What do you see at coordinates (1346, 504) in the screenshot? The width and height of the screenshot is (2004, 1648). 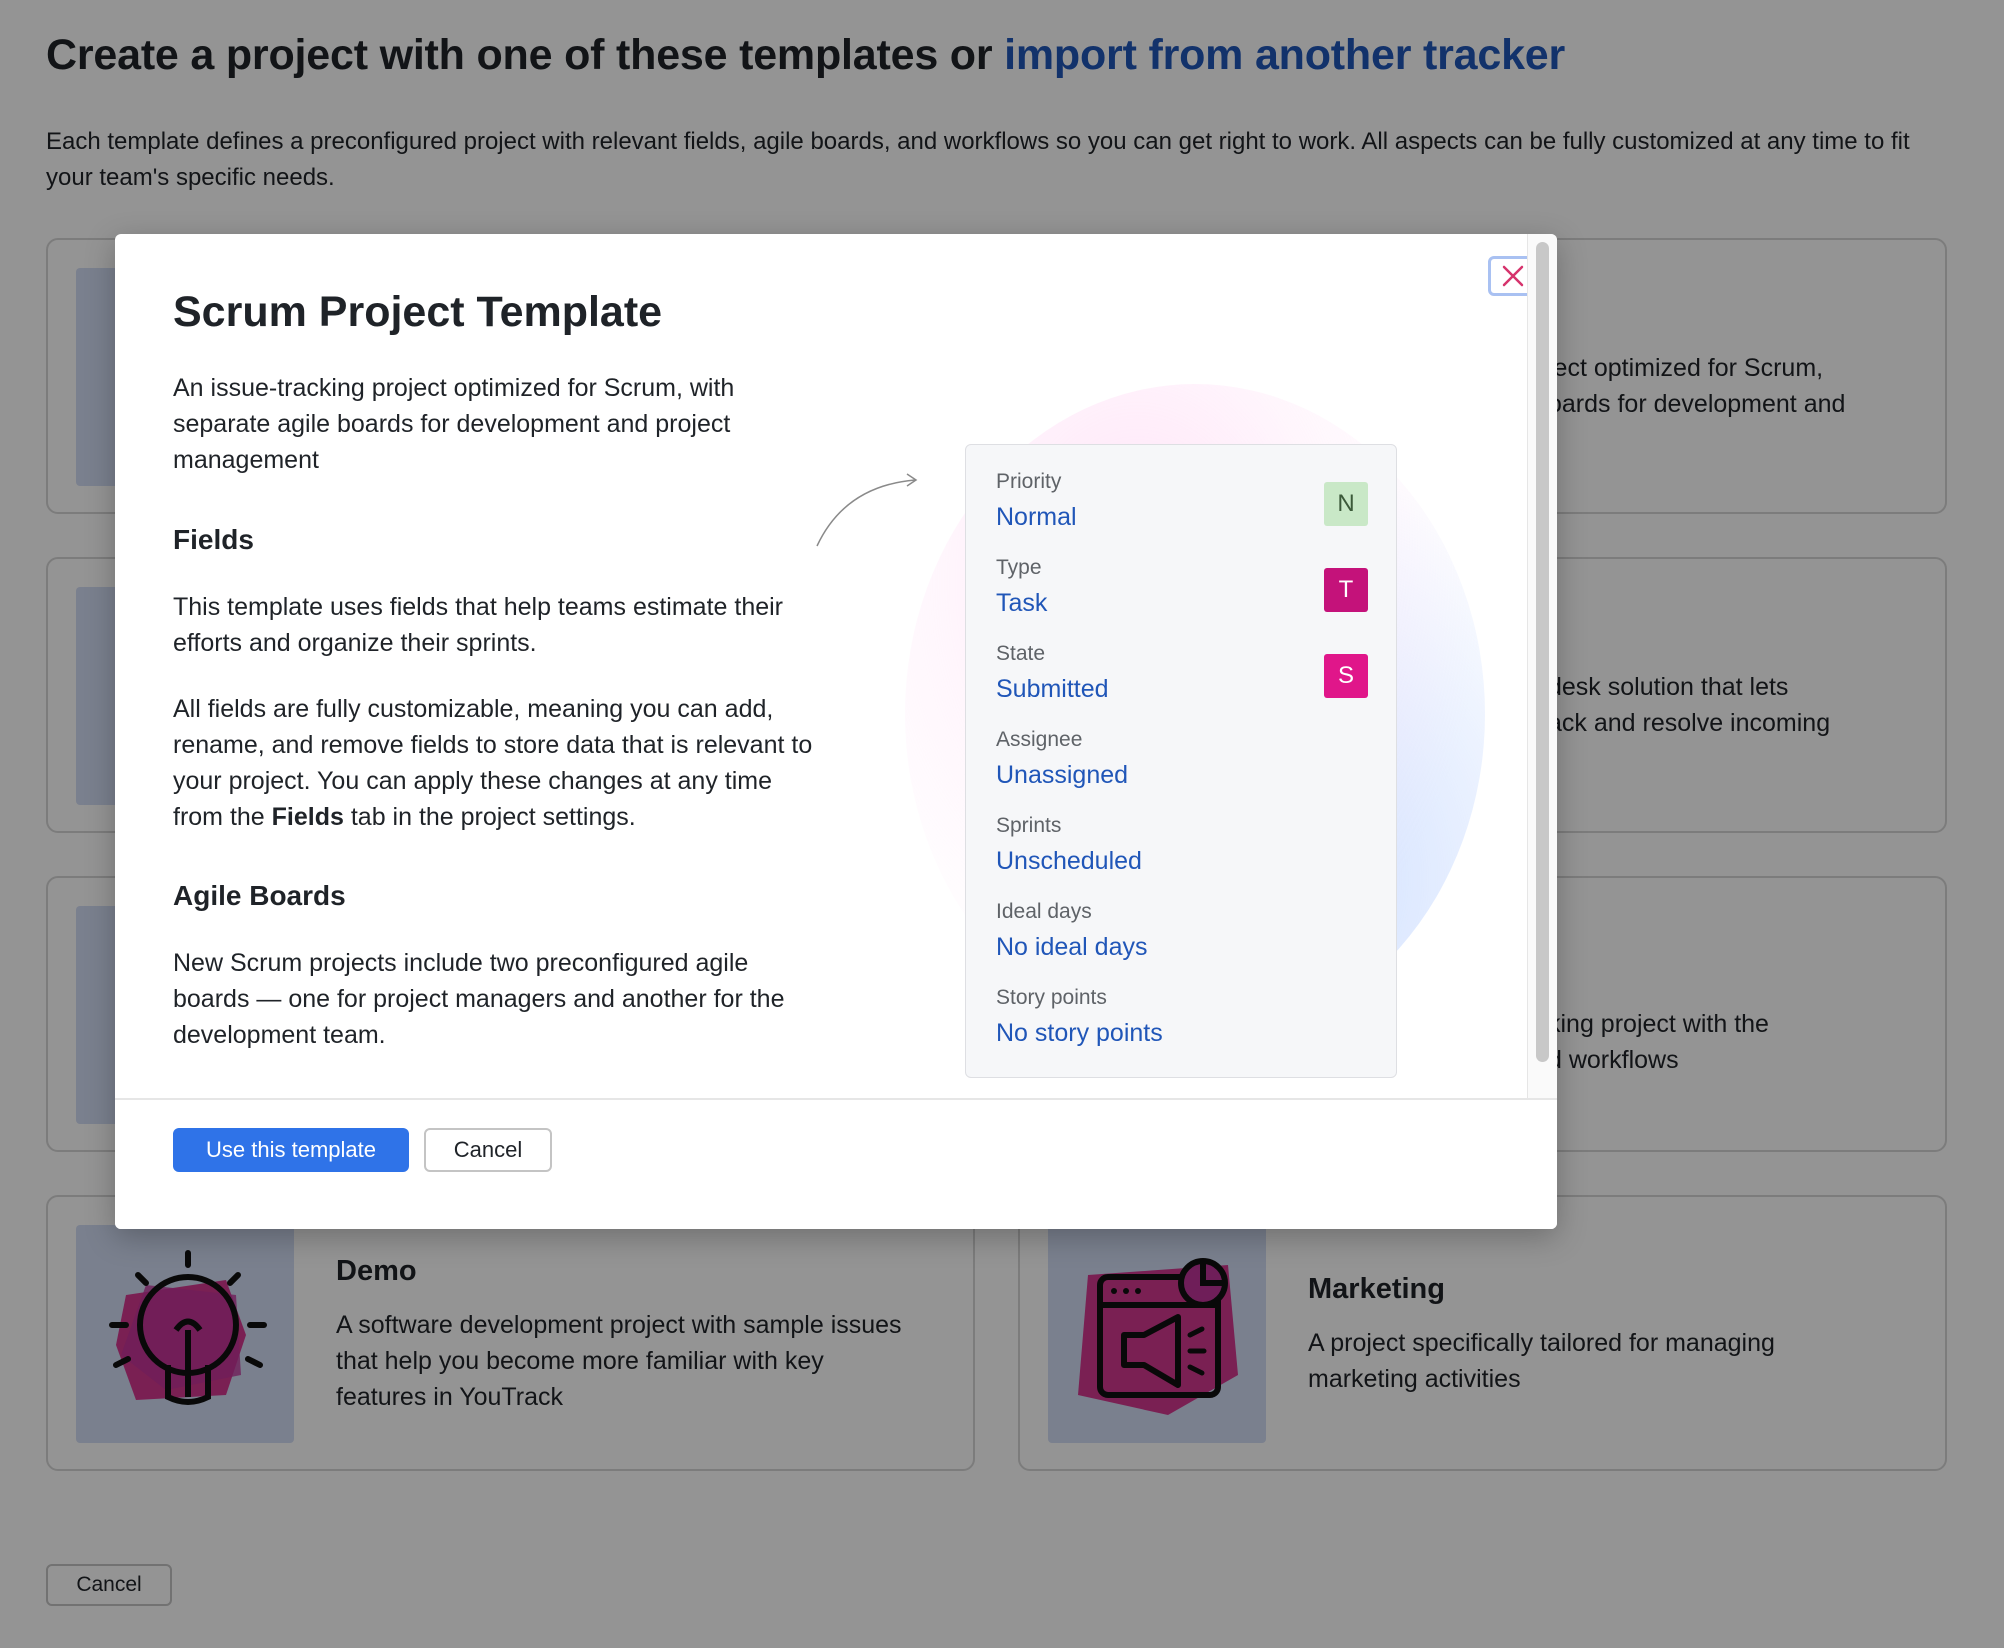 I see `priority-badge: N` at bounding box center [1346, 504].